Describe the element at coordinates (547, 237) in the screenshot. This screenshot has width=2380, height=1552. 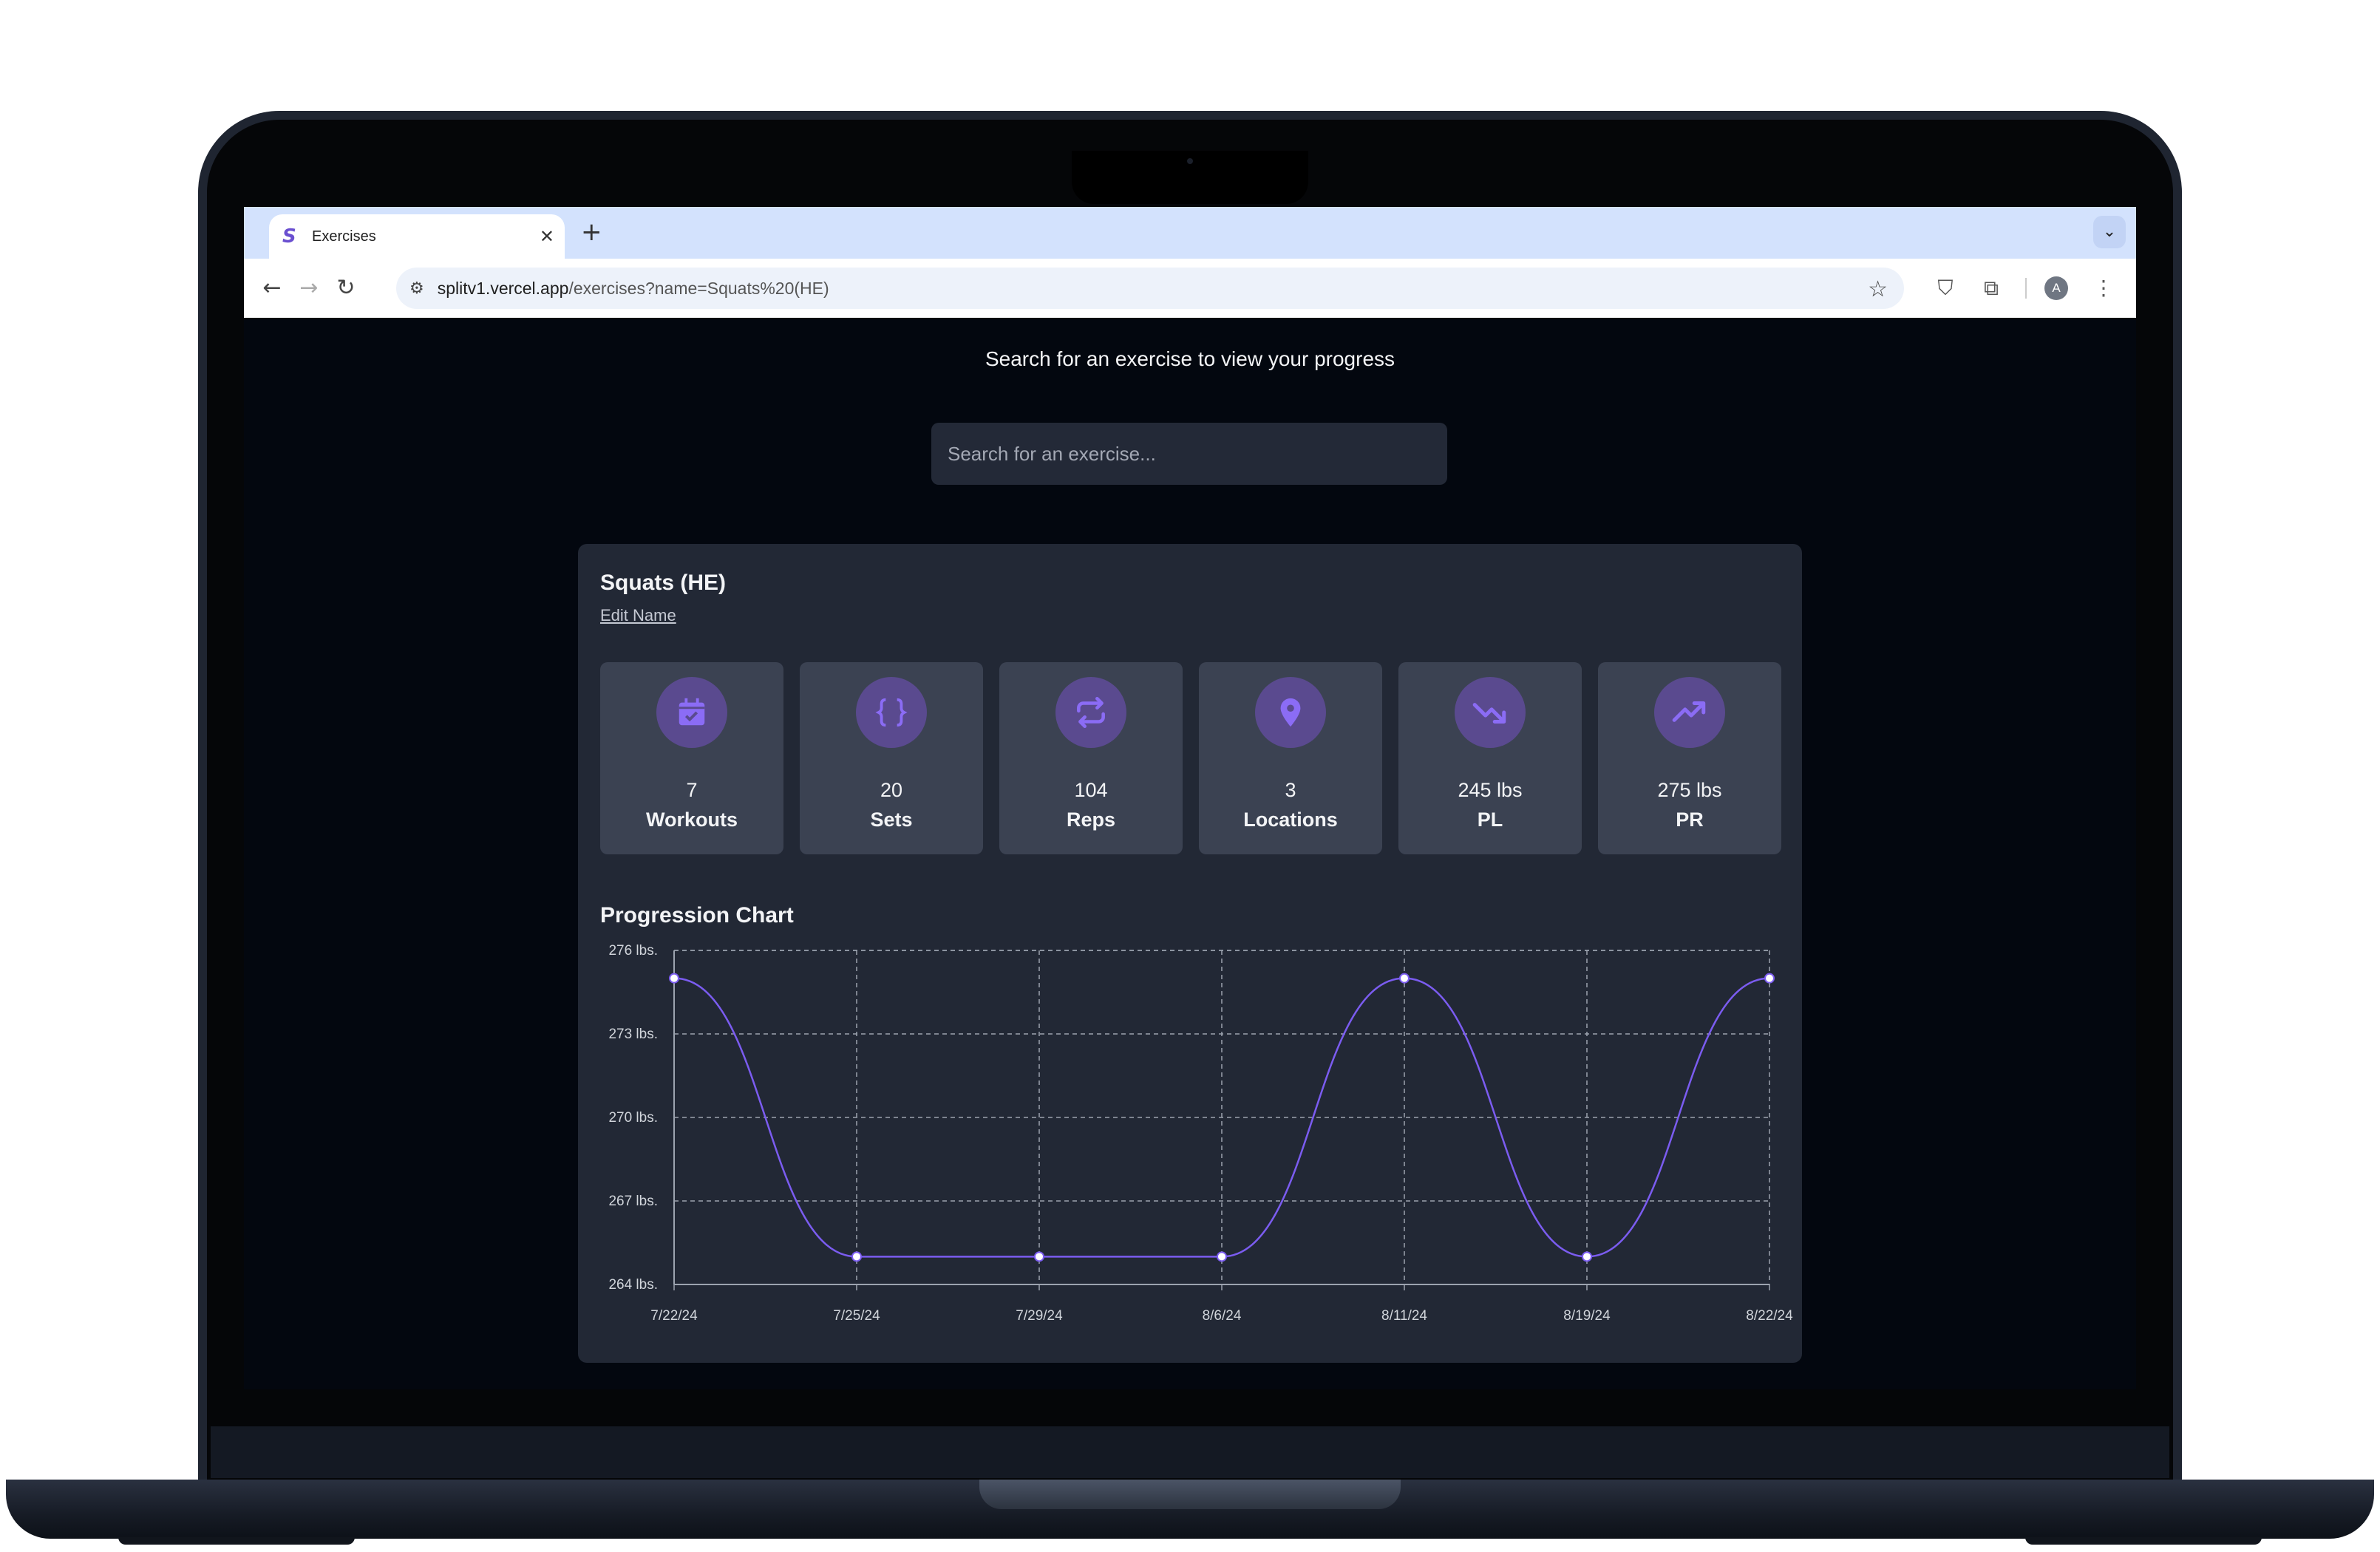
I see `close-tab-icon: ✕` at that location.